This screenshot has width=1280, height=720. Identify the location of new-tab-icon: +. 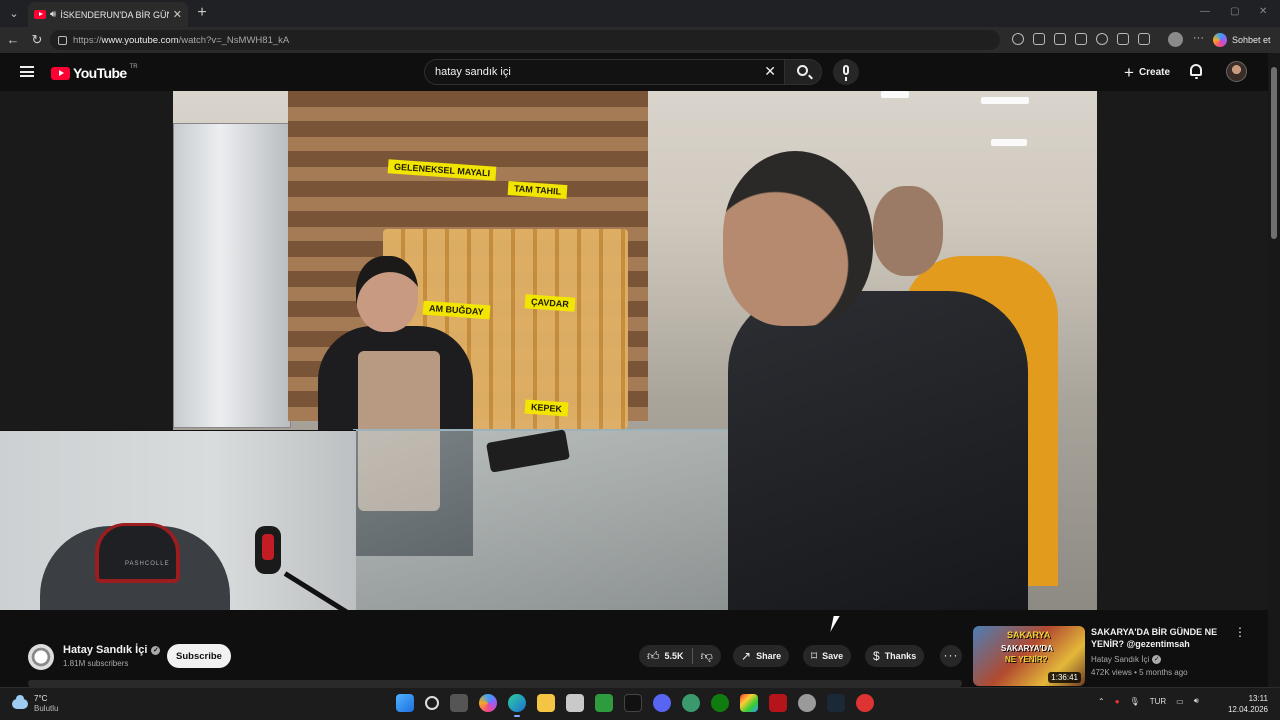
(202, 13).